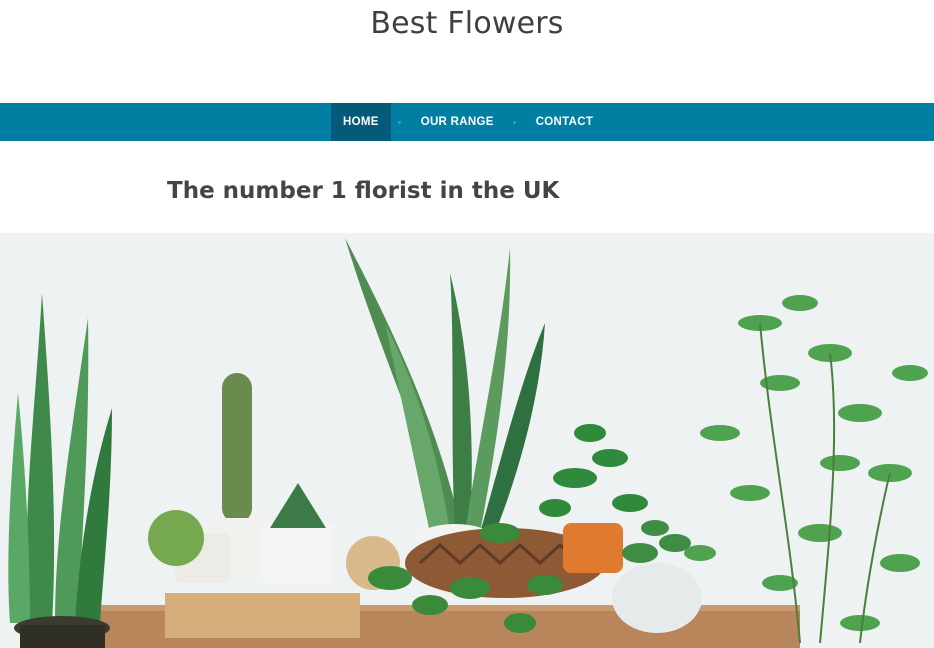 This screenshot has height=648, width=934. I want to click on nav-item-contact: CONTACT, so click(564, 122).